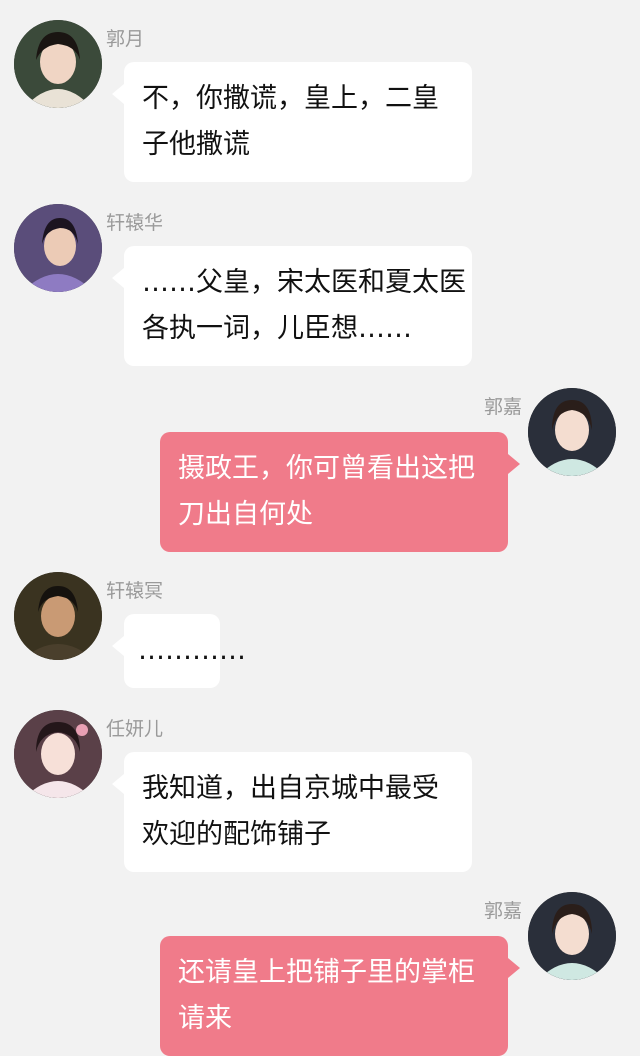  I want to click on message-bubble: 还请皇上把铺子里的掌柜 请来, so click(340, 996).